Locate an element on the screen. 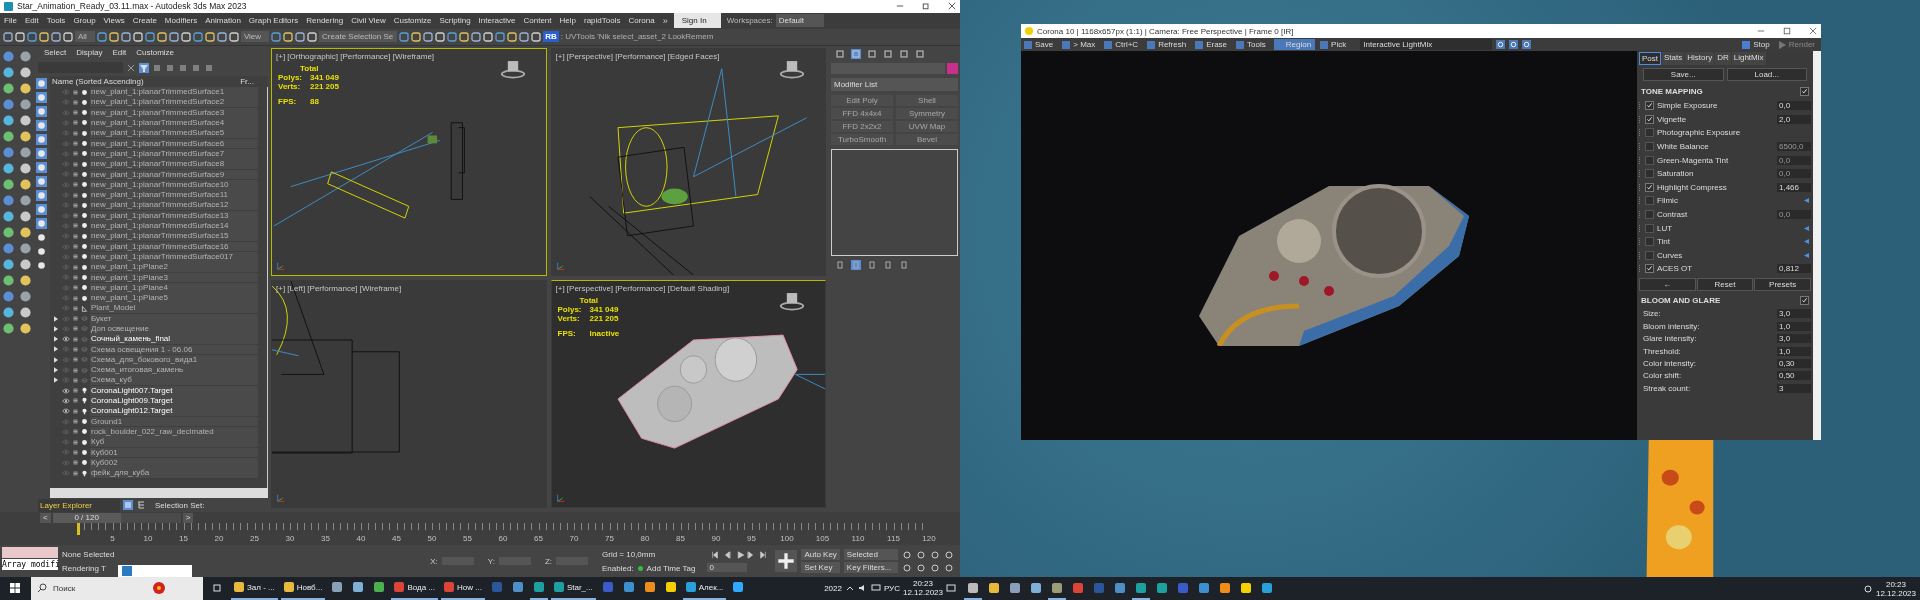 The width and height of the screenshot is (1920, 600). script-label: LookRemem is located at coordinates (690, 37).